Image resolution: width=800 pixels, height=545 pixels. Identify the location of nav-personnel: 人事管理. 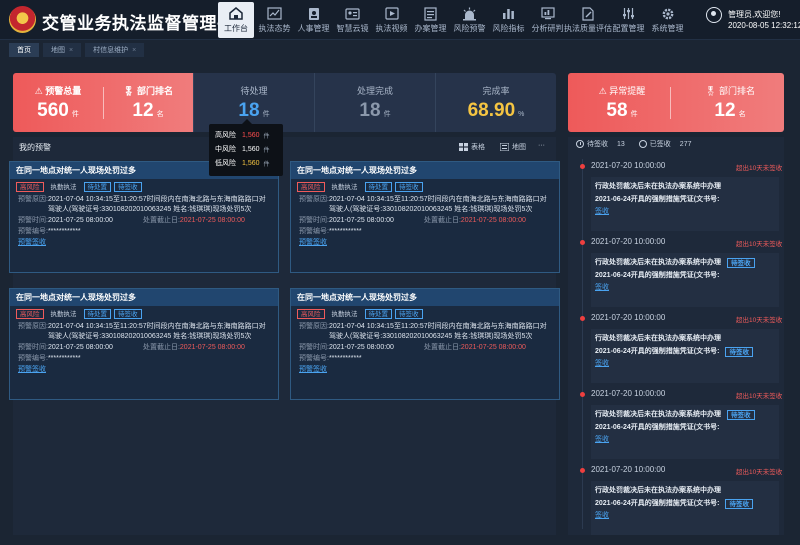
(313, 20).